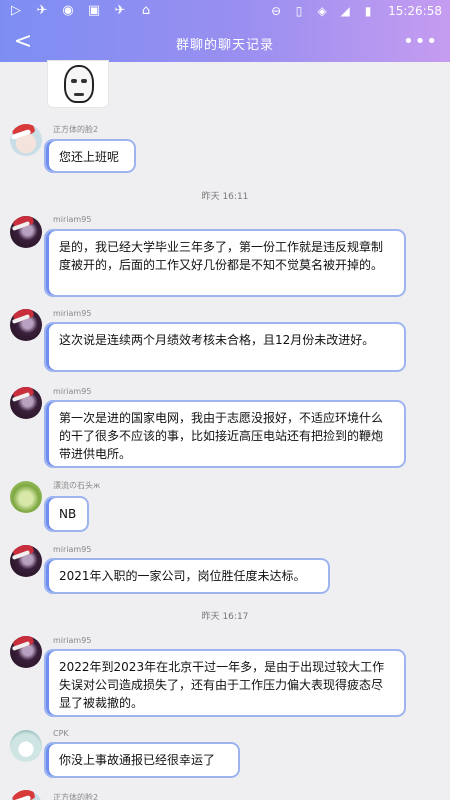 This screenshot has width=450, height=800. I want to click on message-bubble: NB, so click(66, 514).